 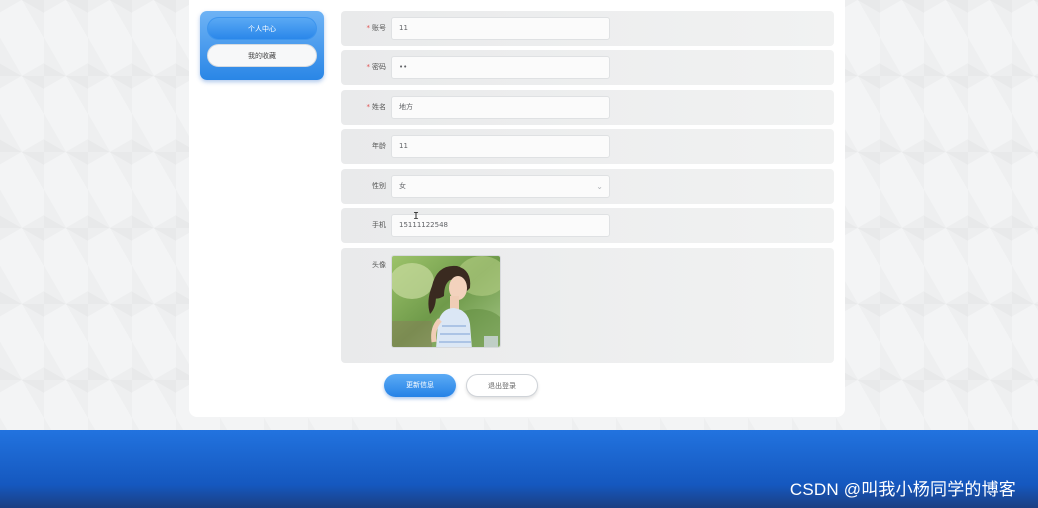 What do you see at coordinates (500, 186) in the screenshot?
I see `gender-select: 女 ⌄` at bounding box center [500, 186].